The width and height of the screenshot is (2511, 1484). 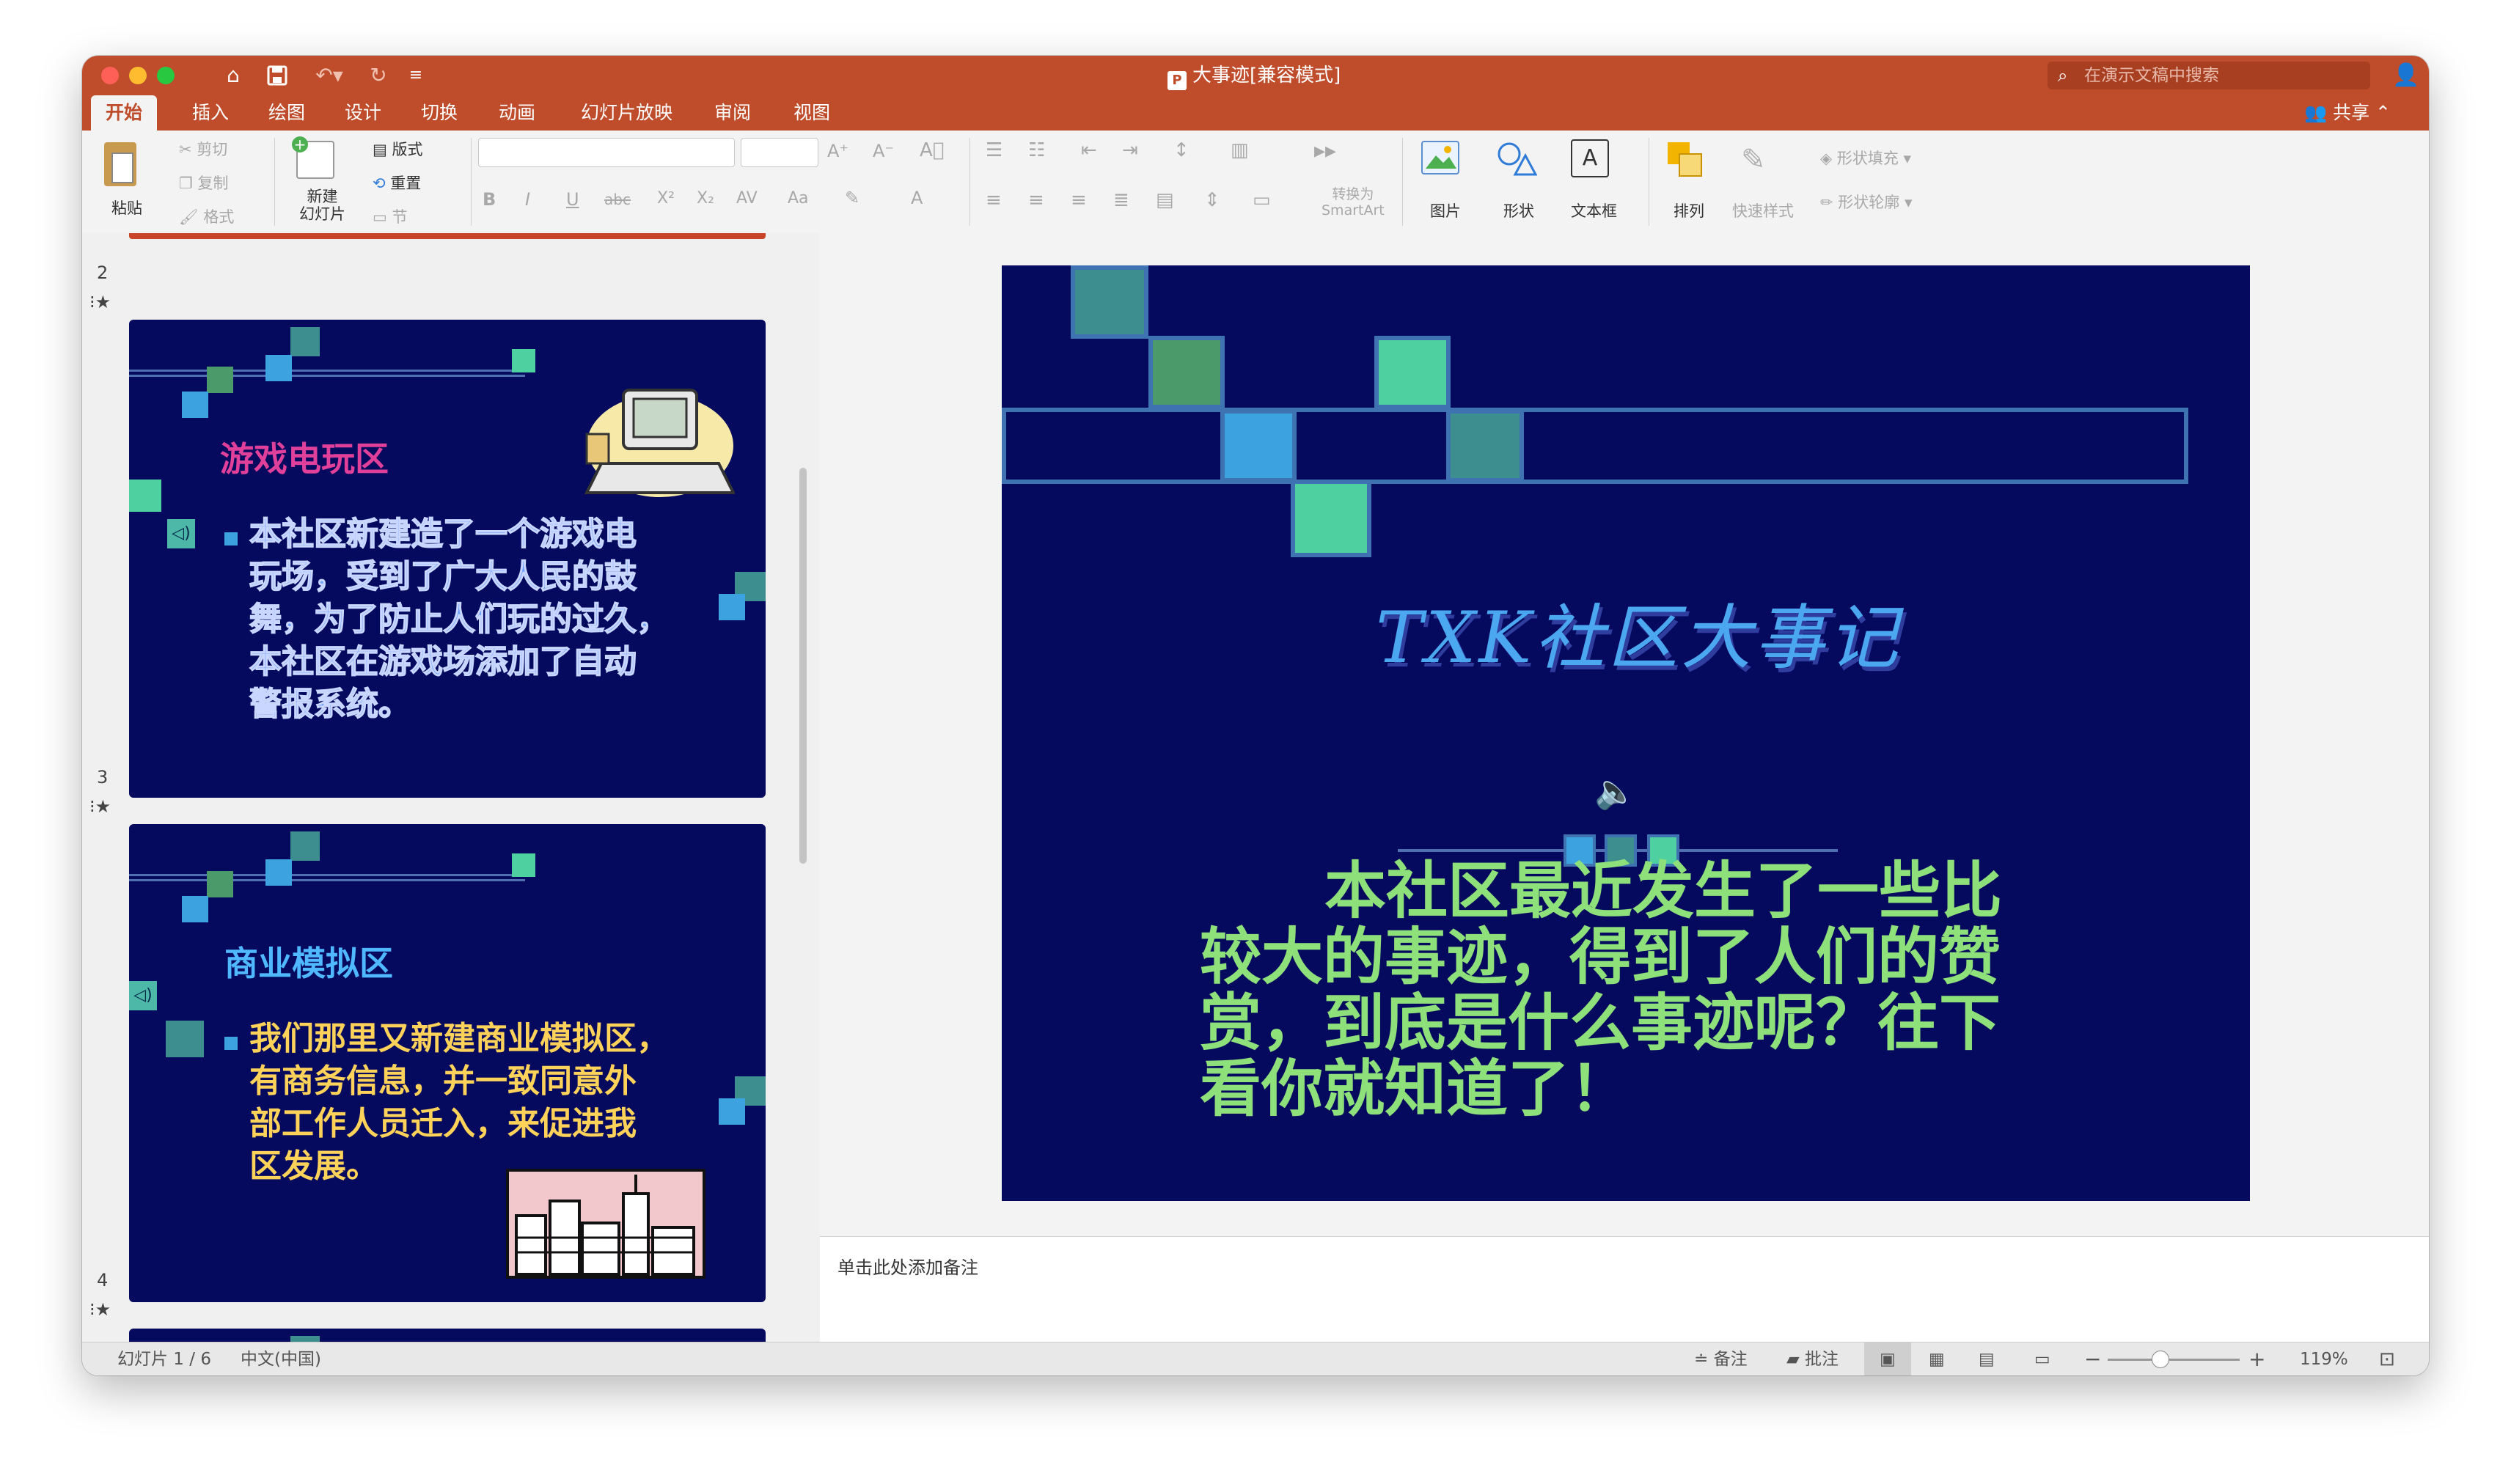 What do you see at coordinates (1615, 791) in the screenshot?
I see `speaker-icon: 🔈` at bounding box center [1615, 791].